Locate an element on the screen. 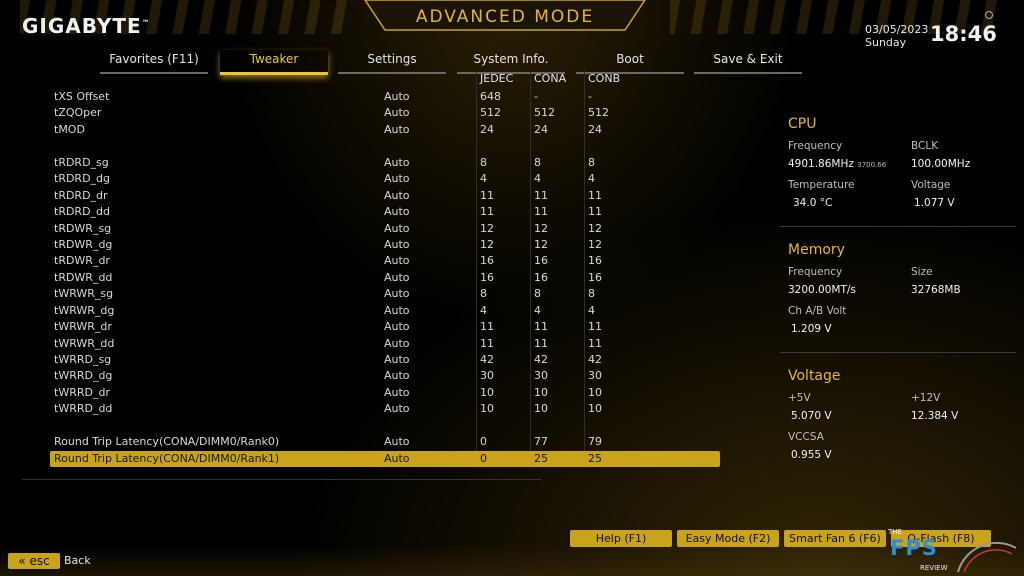 The width and height of the screenshot is (1024, 576). setting-row: tXS Offset Auto 648 - - is located at coordinates (385, 97).